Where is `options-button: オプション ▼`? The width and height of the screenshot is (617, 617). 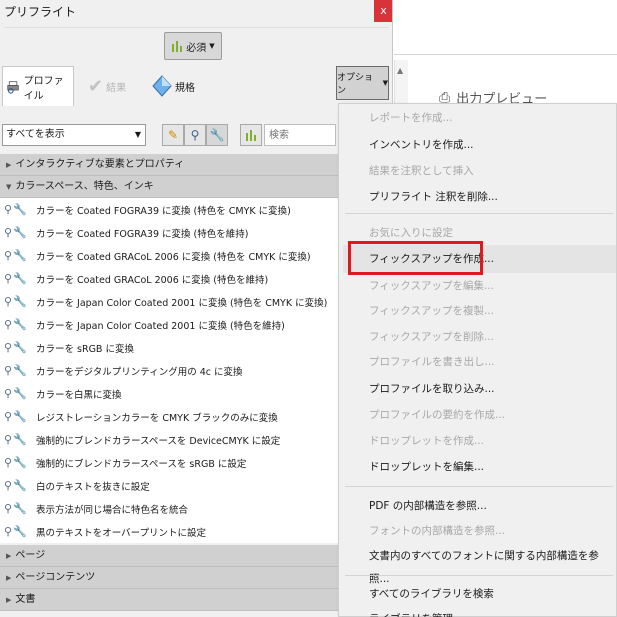
options-button: オプション ▼ is located at coordinates (362, 83).